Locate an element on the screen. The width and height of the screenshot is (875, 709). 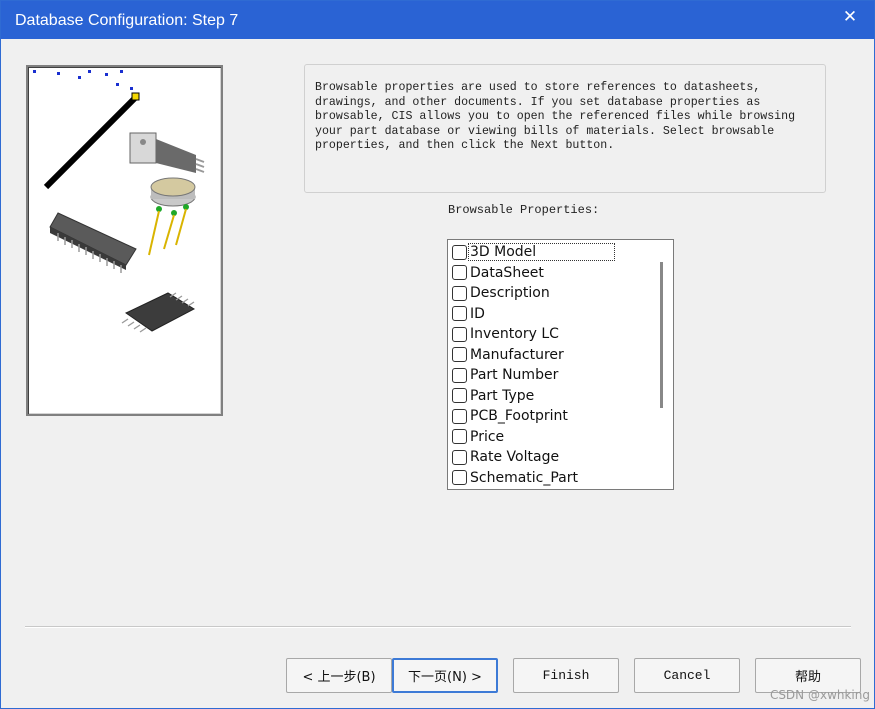
list-item: Inventory LC is located at coordinates (552, 334).